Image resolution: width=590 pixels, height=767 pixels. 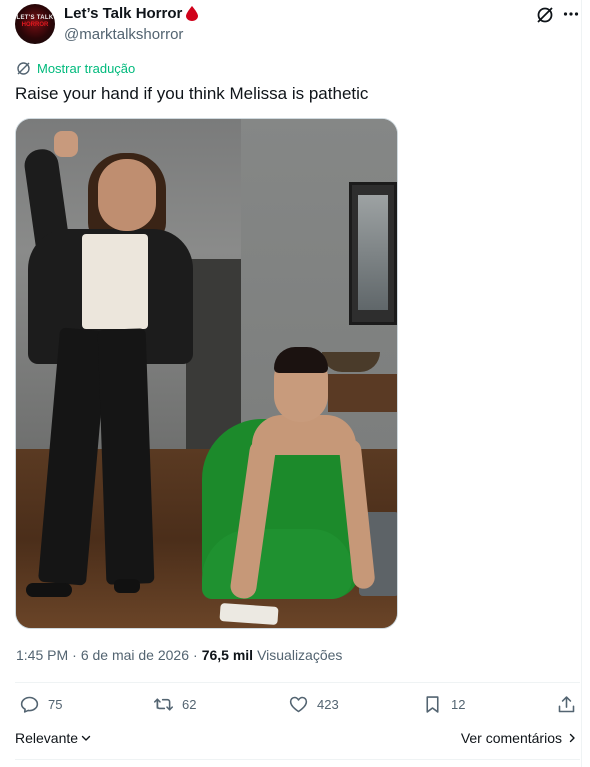 I want to click on image-standing-woman-shoe-right, so click(x=127, y=586).